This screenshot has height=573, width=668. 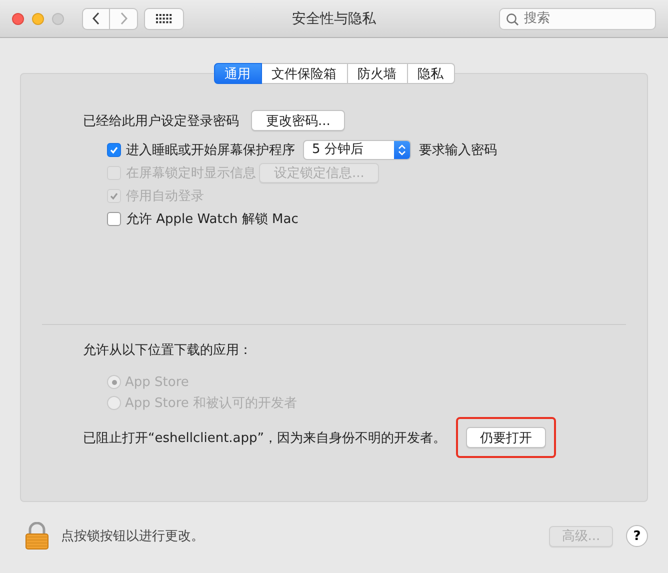 What do you see at coordinates (512, 19) in the screenshot?
I see `search-icon` at bounding box center [512, 19].